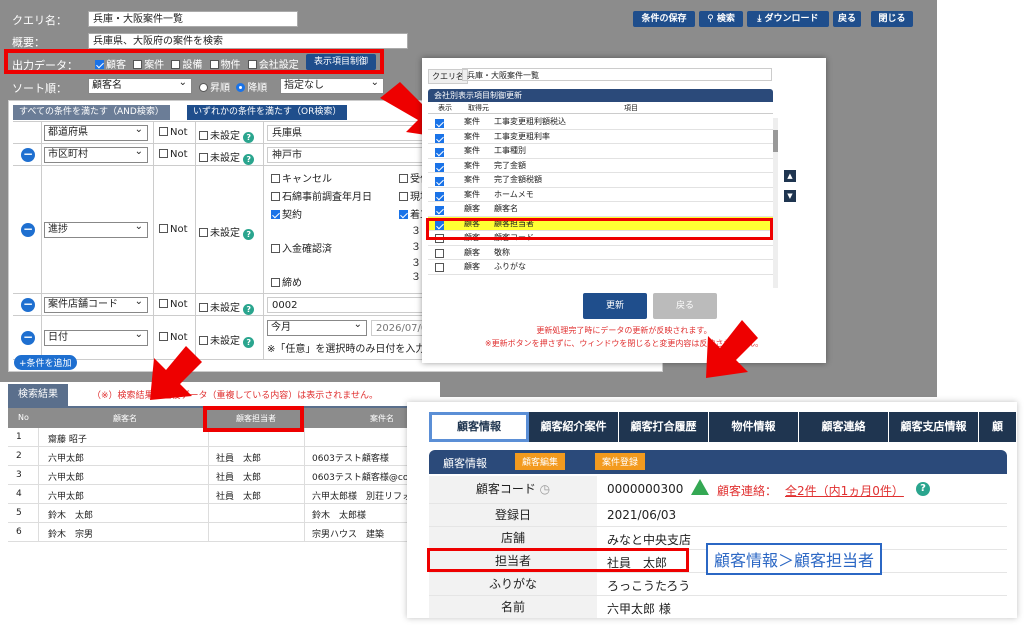 This screenshot has width=1024, height=635. What do you see at coordinates (700, 487) in the screenshot?
I see `google-drive-icon` at bounding box center [700, 487].